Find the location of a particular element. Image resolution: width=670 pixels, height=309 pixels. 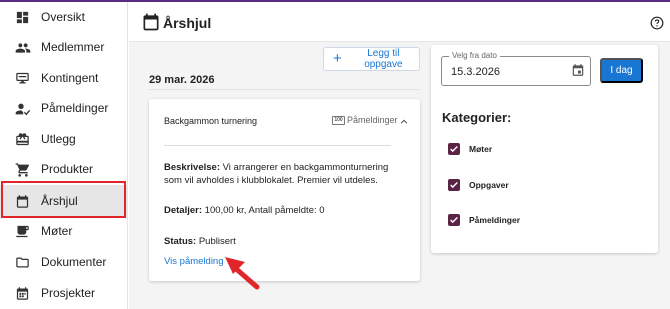

sidebar-item-medlemmer: Medlemmer is located at coordinates (64, 47).